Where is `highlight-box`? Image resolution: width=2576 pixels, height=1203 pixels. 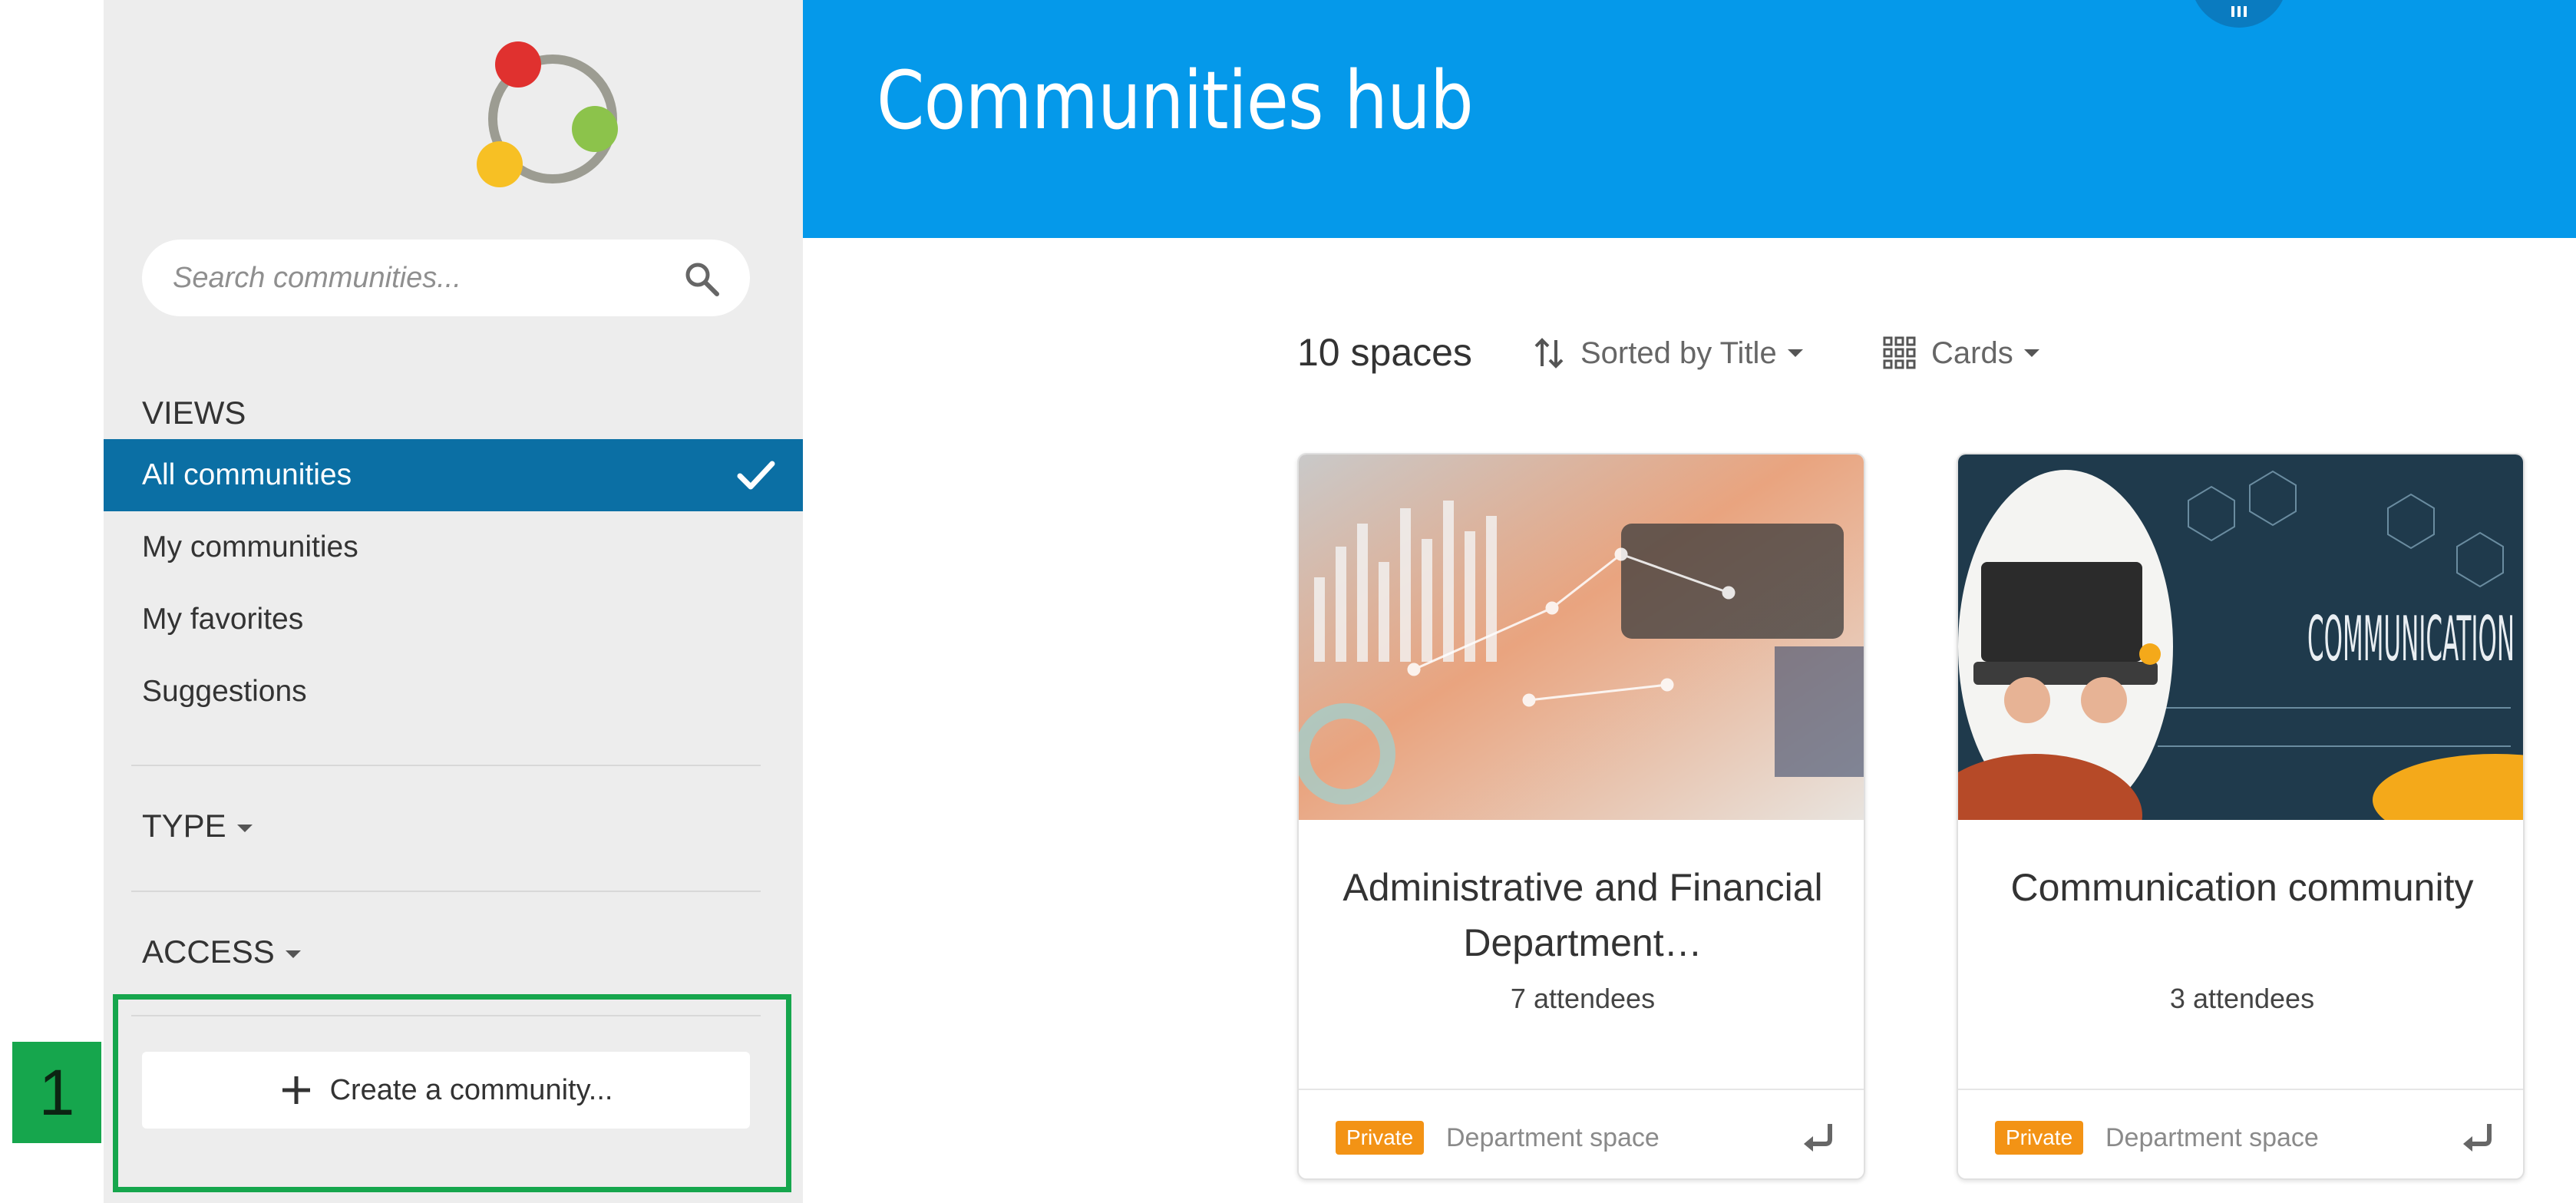 highlight-box is located at coordinates (452, 1093).